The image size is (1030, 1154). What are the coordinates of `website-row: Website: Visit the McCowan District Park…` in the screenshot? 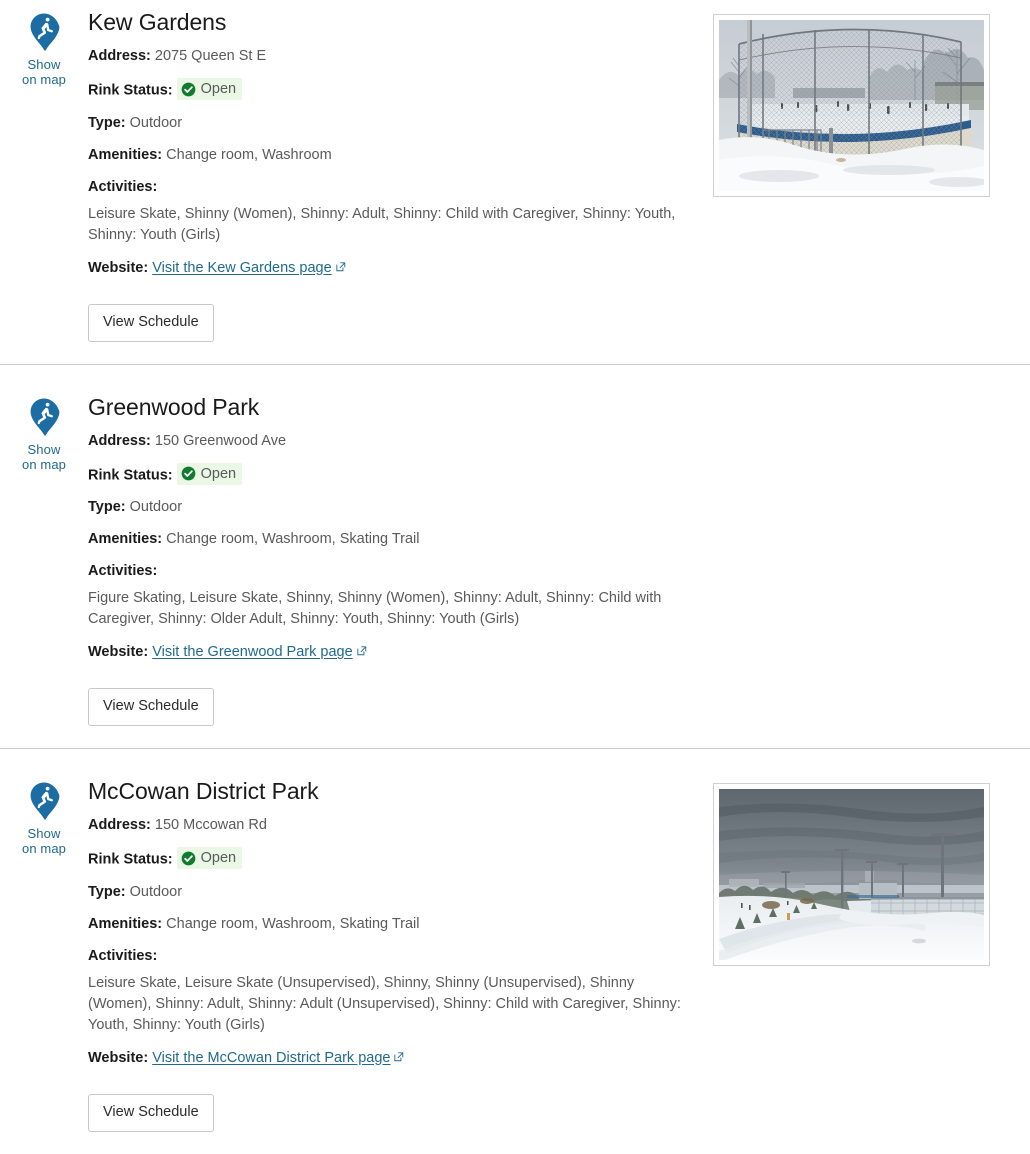 It's located at (393, 1058).